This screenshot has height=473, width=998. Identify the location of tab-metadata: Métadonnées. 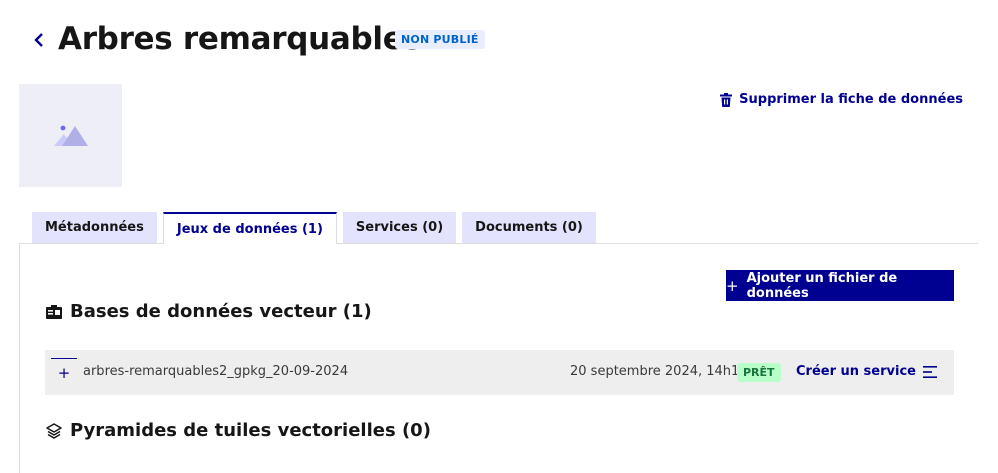
(94, 227).